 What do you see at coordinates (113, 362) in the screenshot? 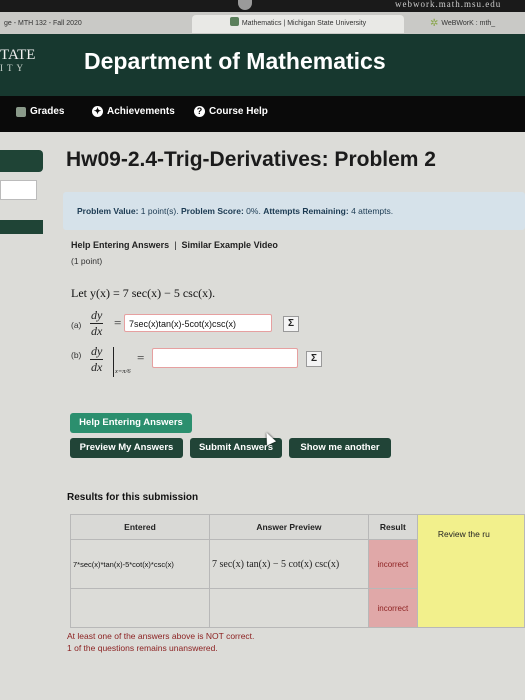
I see `evaluation-bar` at bounding box center [113, 362].